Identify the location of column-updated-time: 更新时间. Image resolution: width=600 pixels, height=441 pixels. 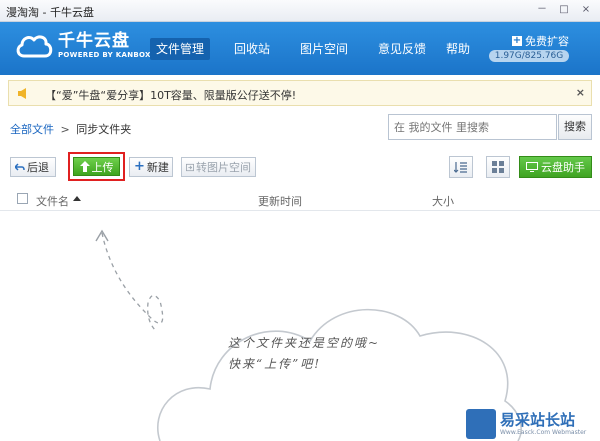
(280, 201).